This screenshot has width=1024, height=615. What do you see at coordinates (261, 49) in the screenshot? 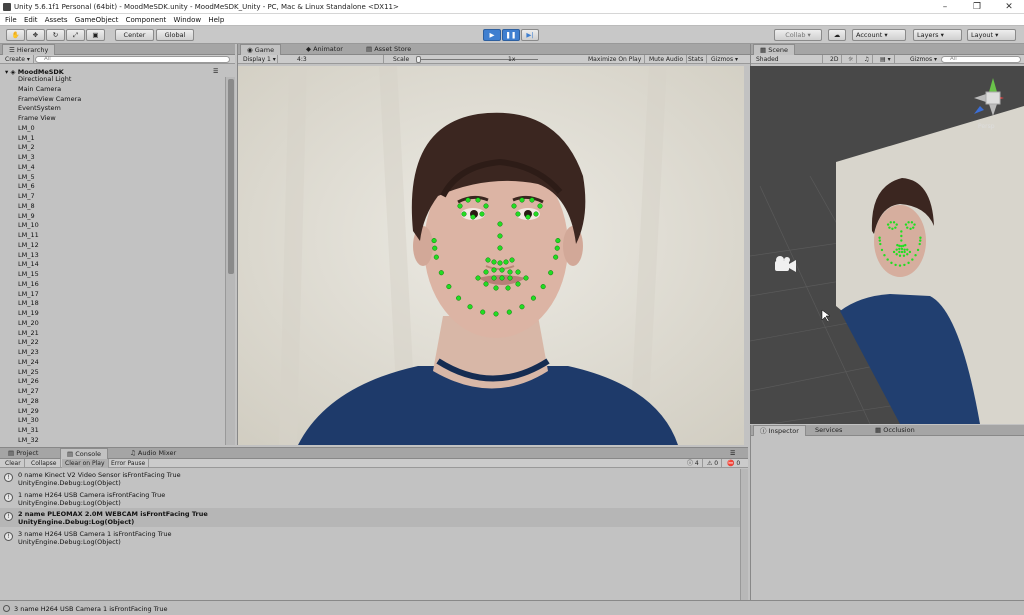
I see `tab-game: ◉ Game` at bounding box center [261, 49].